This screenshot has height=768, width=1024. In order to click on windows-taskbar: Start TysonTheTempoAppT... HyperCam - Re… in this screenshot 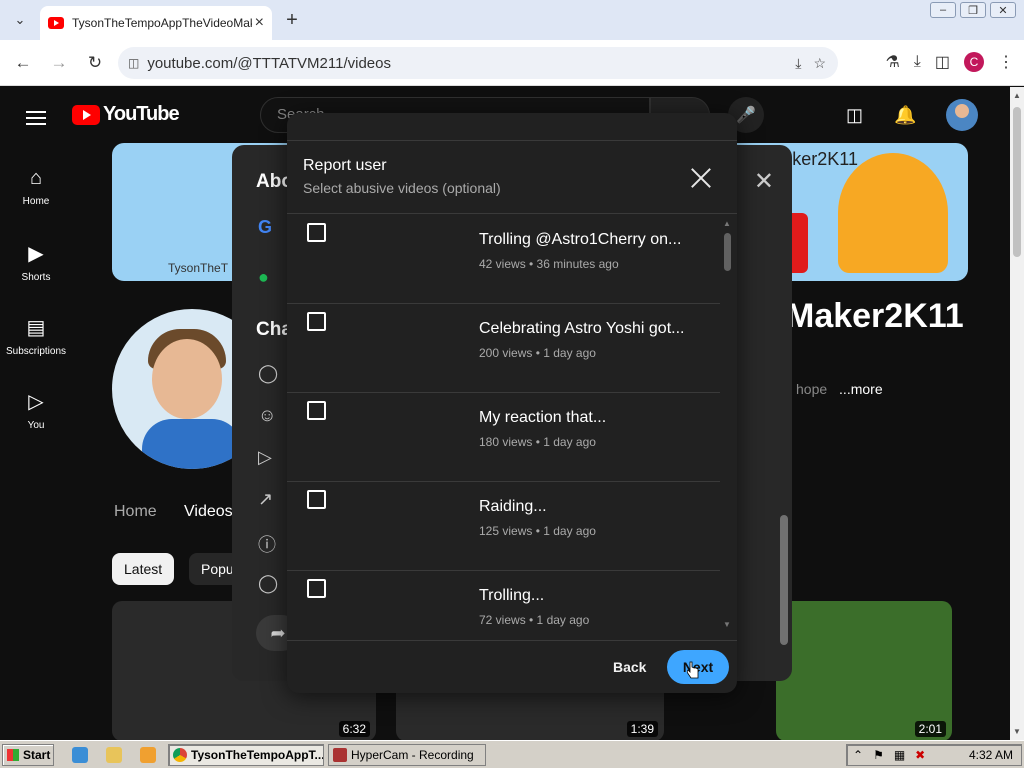, I will do `click(512, 754)`.